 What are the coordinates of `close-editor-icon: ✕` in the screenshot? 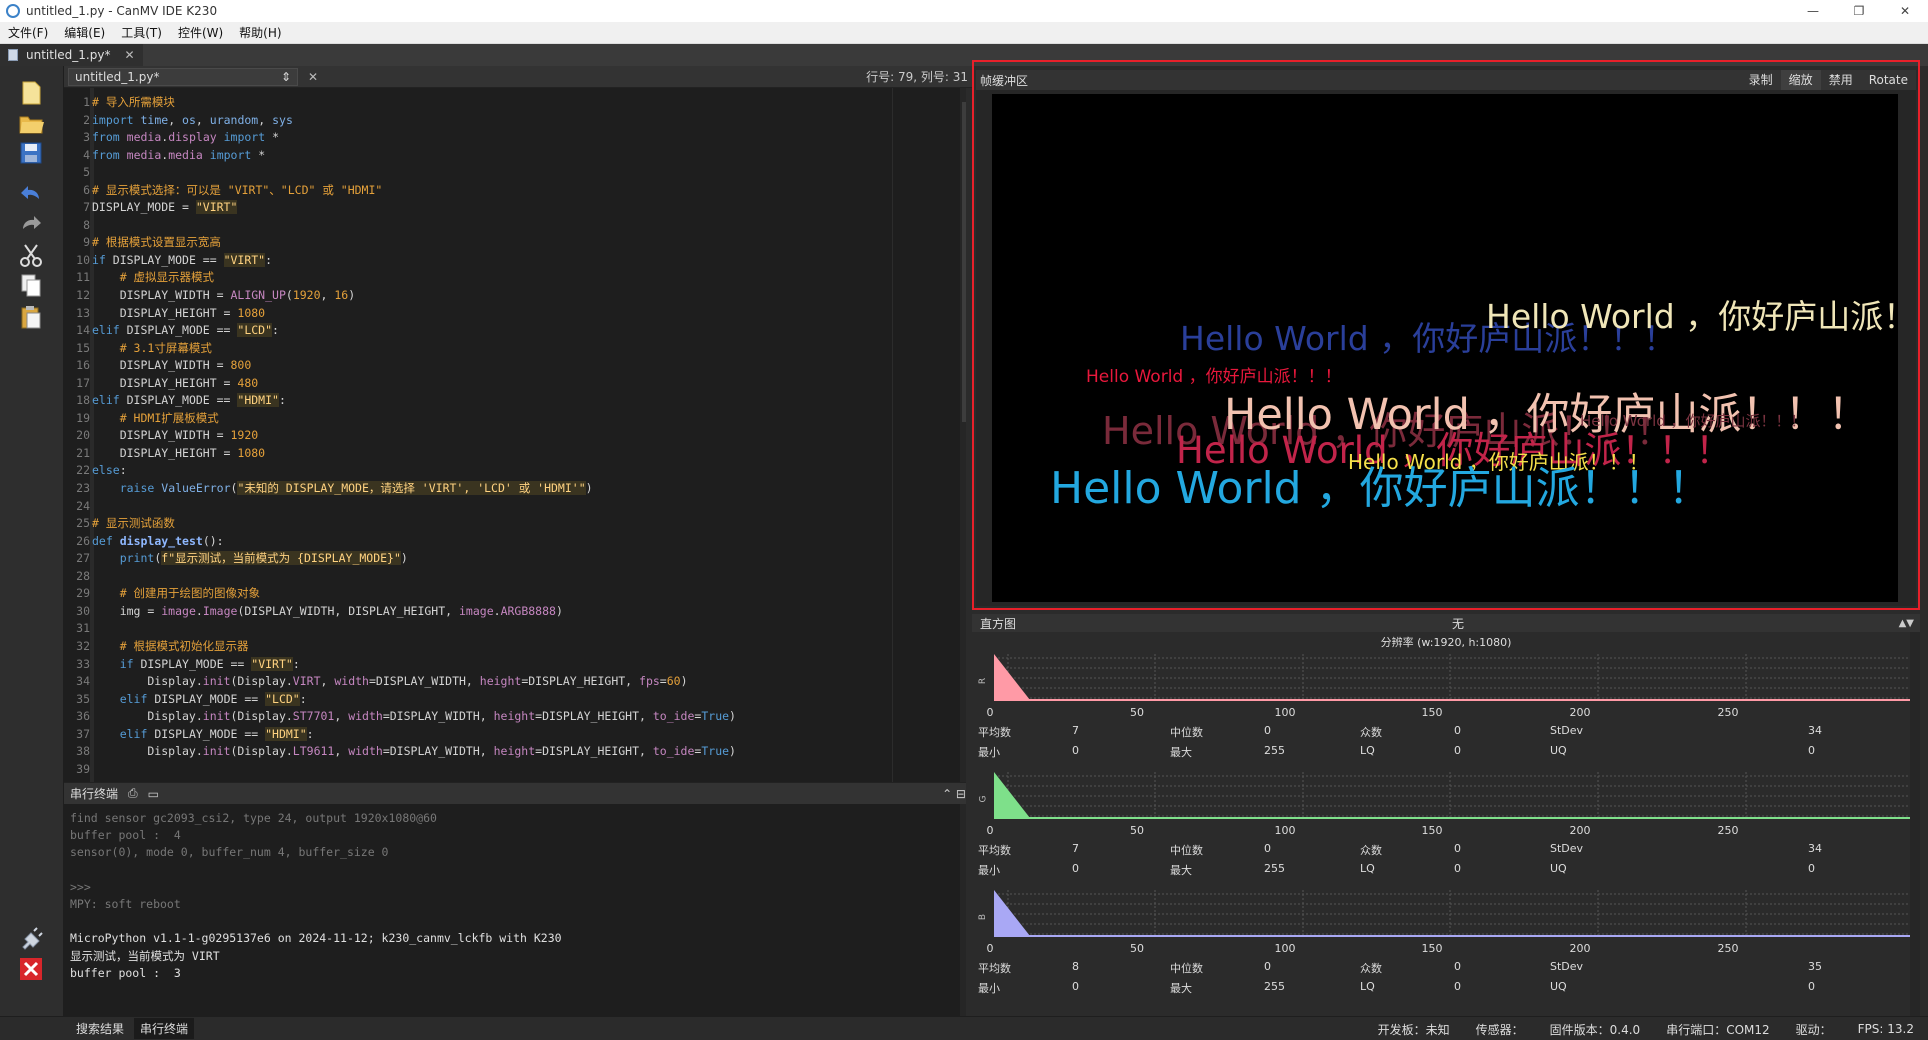 It's located at (313, 77).